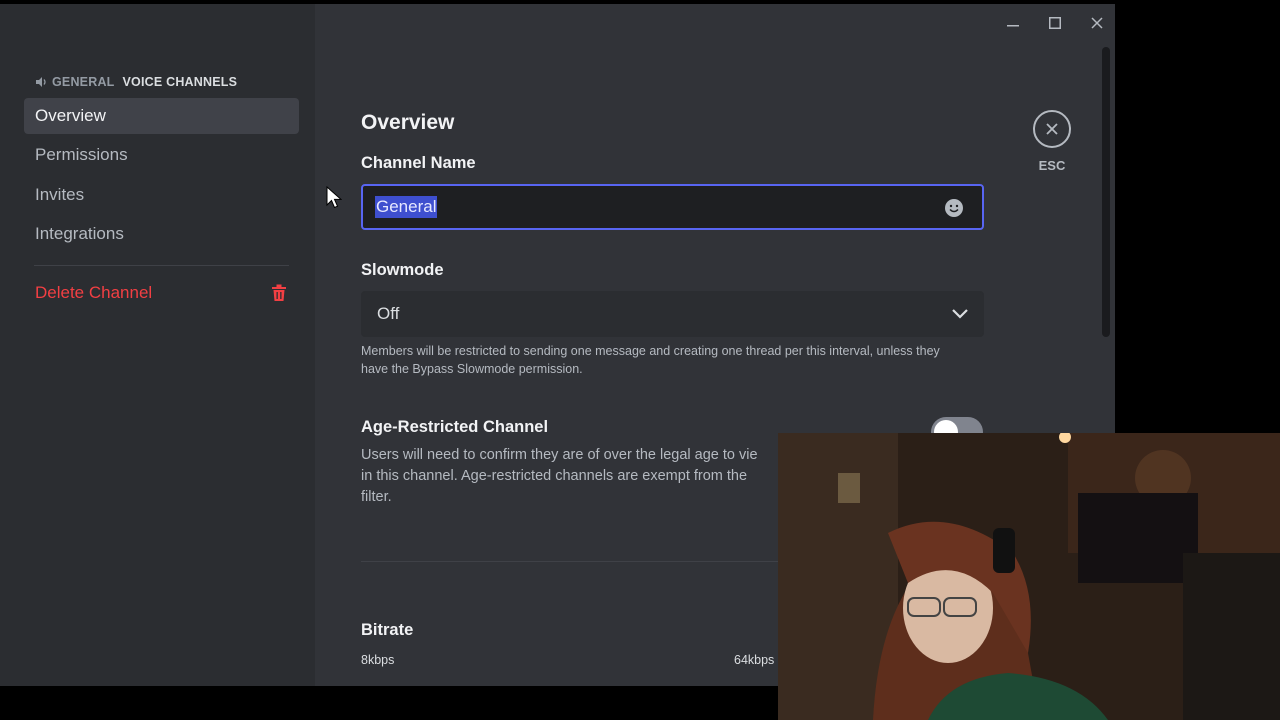  Describe the element at coordinates (1013, 23) in the screenshot. I see `minimize-button` at that location.